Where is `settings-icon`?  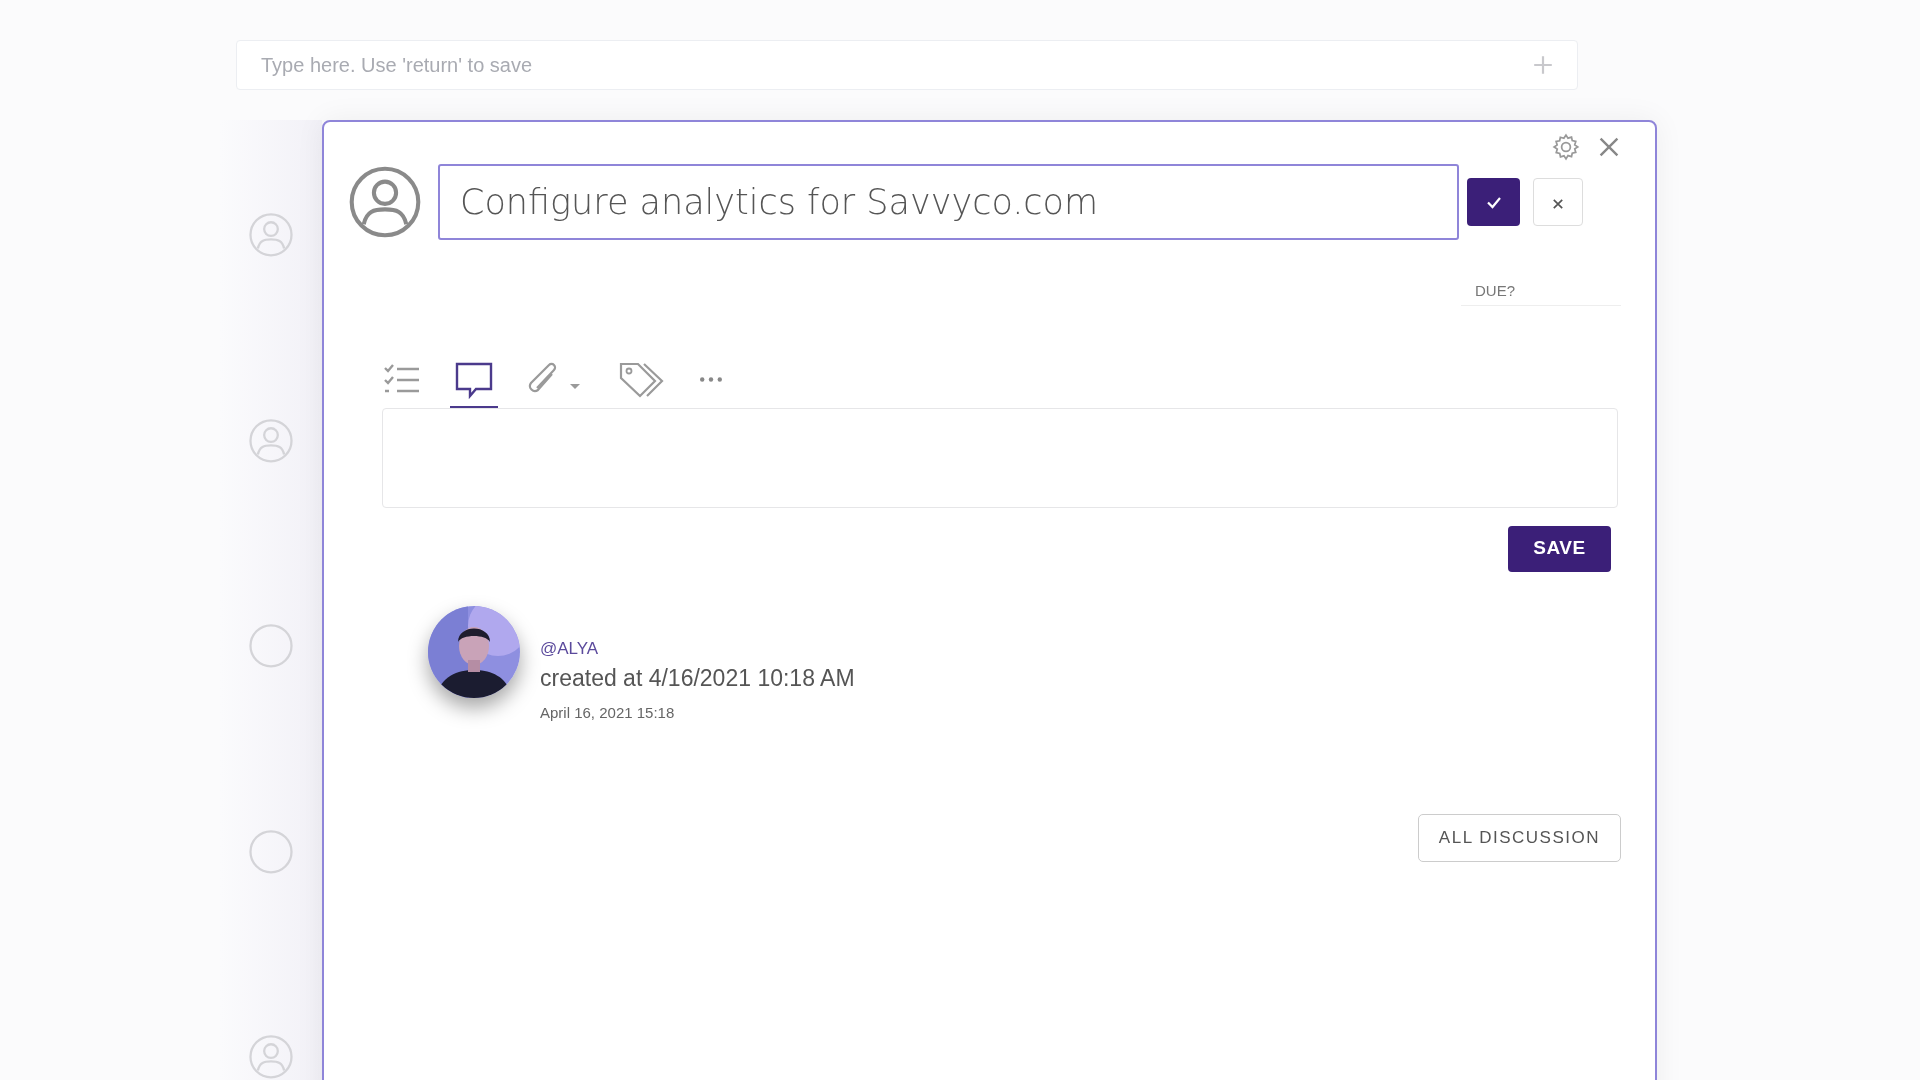 settings-icon is located at coordinates (1566, 147).